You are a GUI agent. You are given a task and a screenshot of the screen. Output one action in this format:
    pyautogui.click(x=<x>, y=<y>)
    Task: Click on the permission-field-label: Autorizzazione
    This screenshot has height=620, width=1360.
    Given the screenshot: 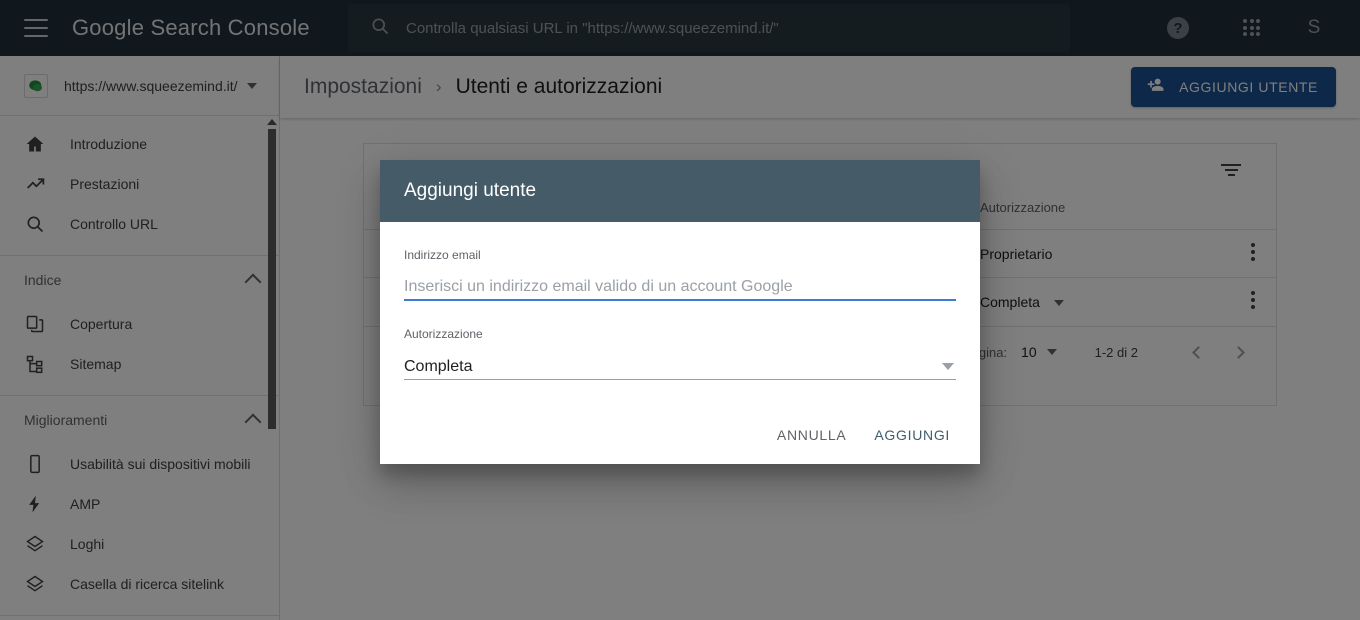 What is the action you would take?
    pyautogui.click(x=443, y=334)
    